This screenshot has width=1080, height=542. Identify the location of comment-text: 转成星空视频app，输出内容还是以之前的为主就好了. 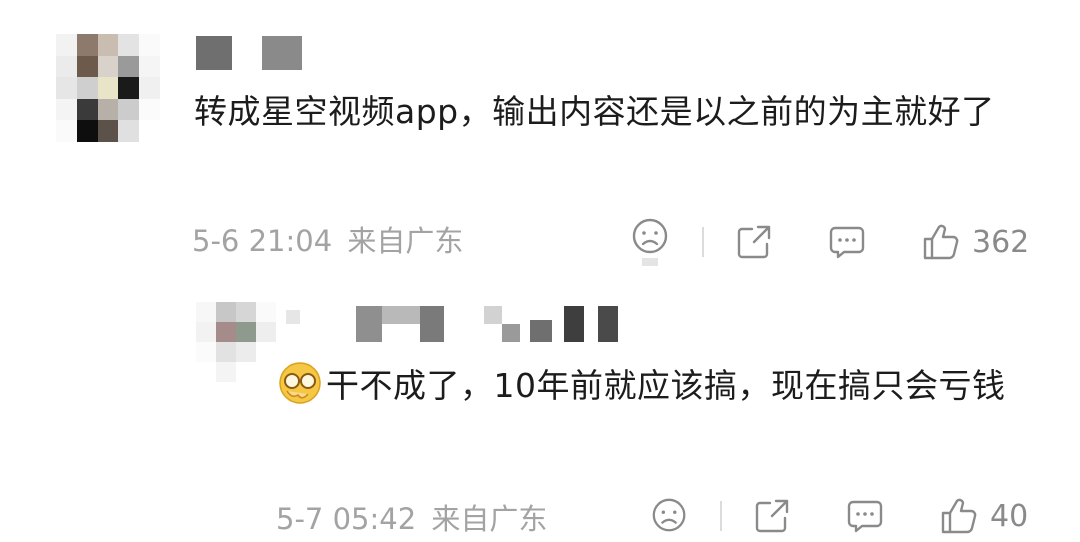
(594, 111).